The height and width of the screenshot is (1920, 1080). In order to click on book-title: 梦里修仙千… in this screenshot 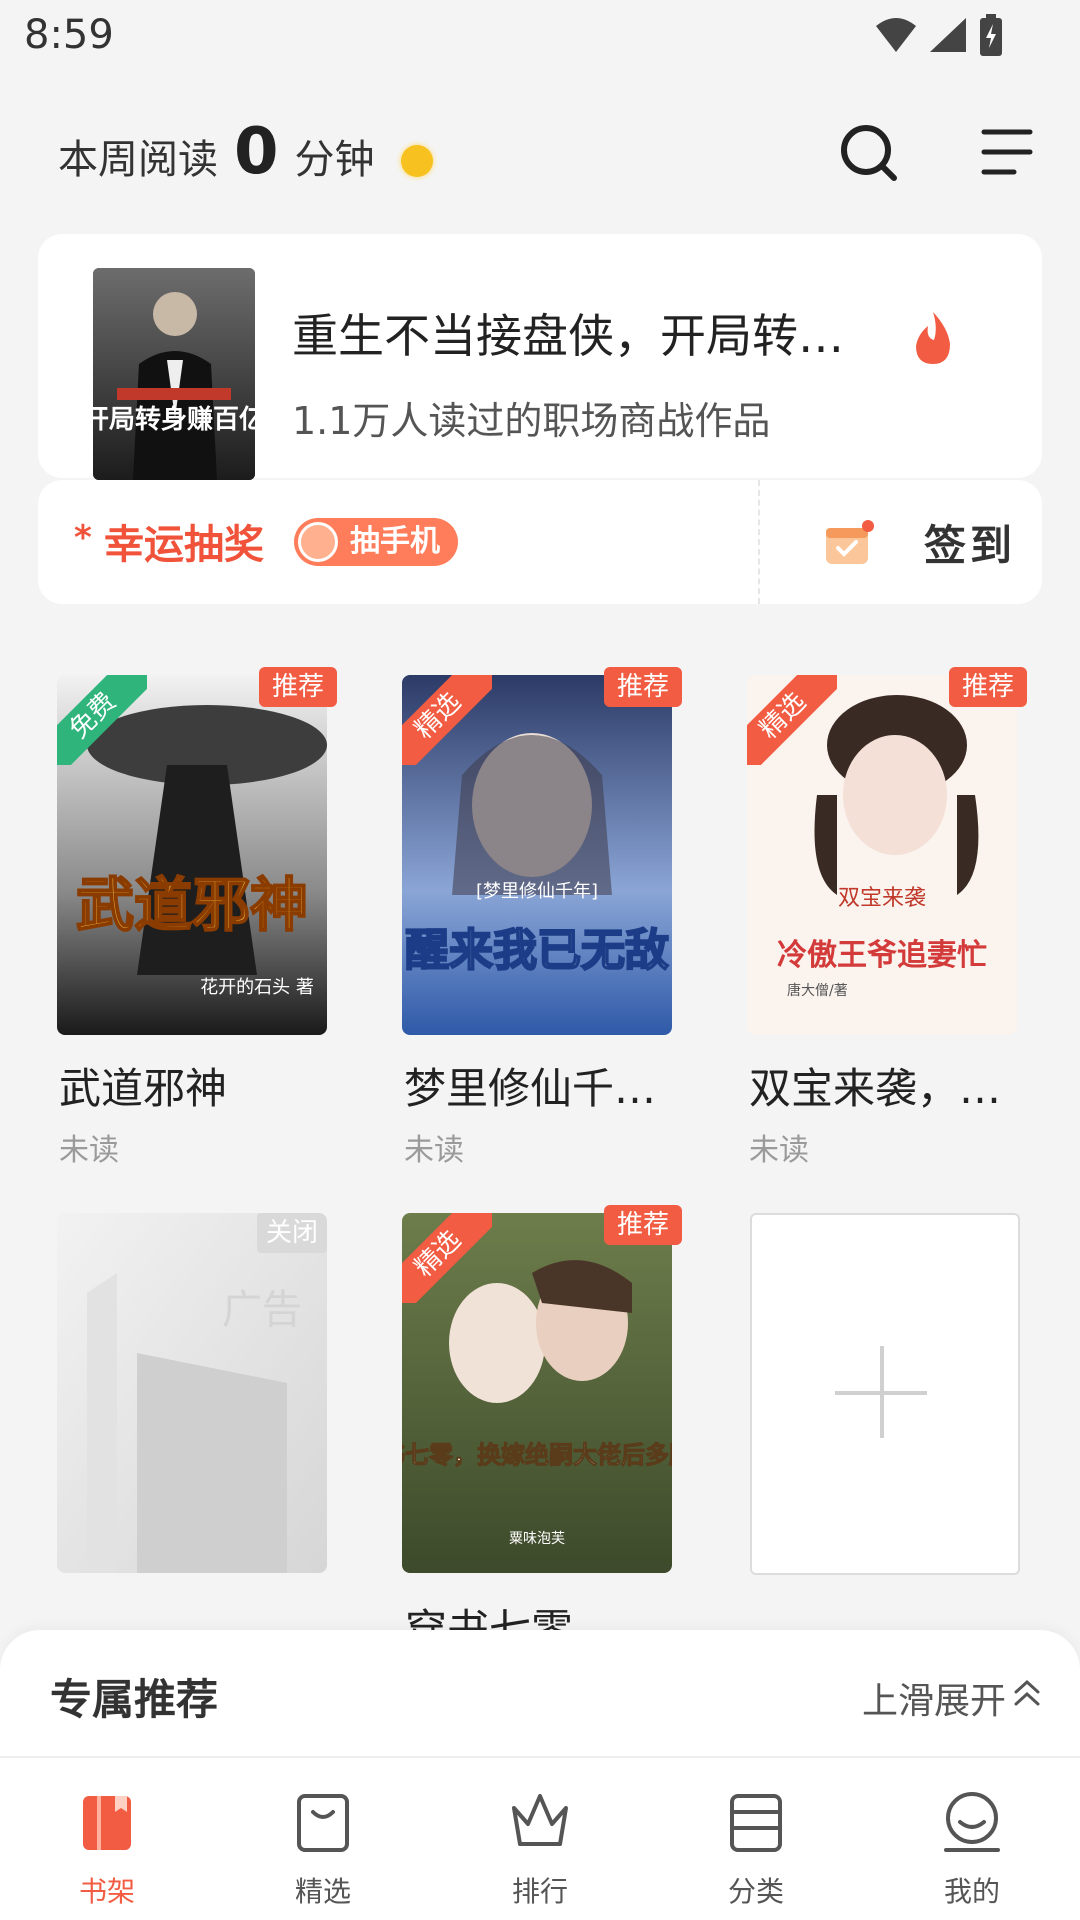, I will do `click(530, 1088)`.